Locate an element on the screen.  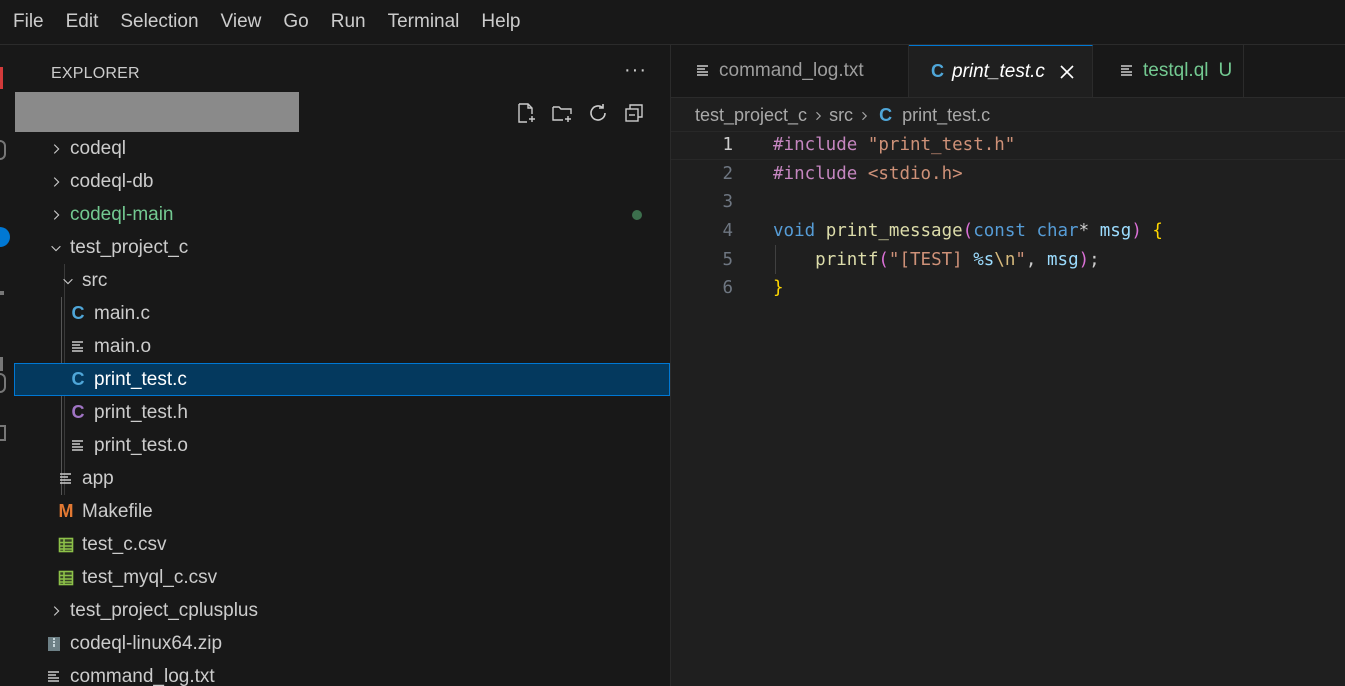
activity-run-icon is located at coordinates (2, 293).